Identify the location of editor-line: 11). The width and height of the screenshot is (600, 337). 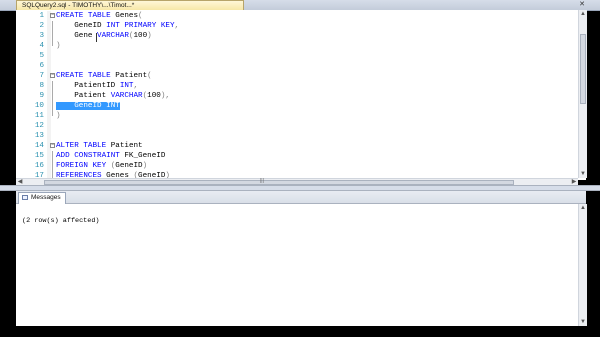
(301, 116).